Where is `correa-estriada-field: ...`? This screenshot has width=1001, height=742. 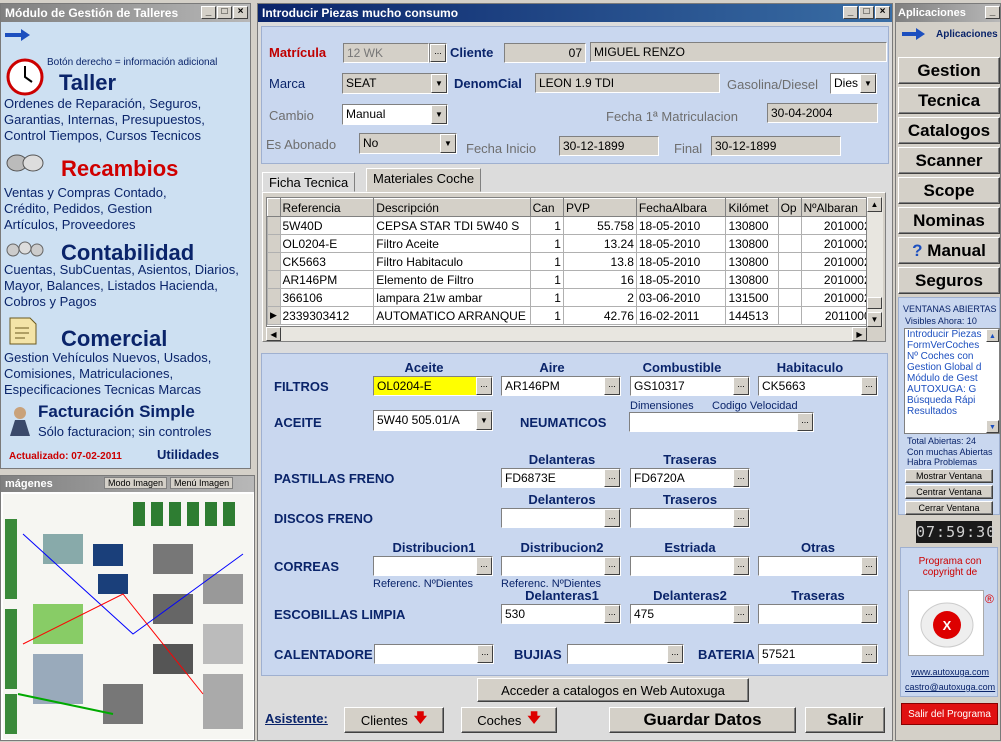
correa-estriada-field: ... is located at coordinates (690, 566).